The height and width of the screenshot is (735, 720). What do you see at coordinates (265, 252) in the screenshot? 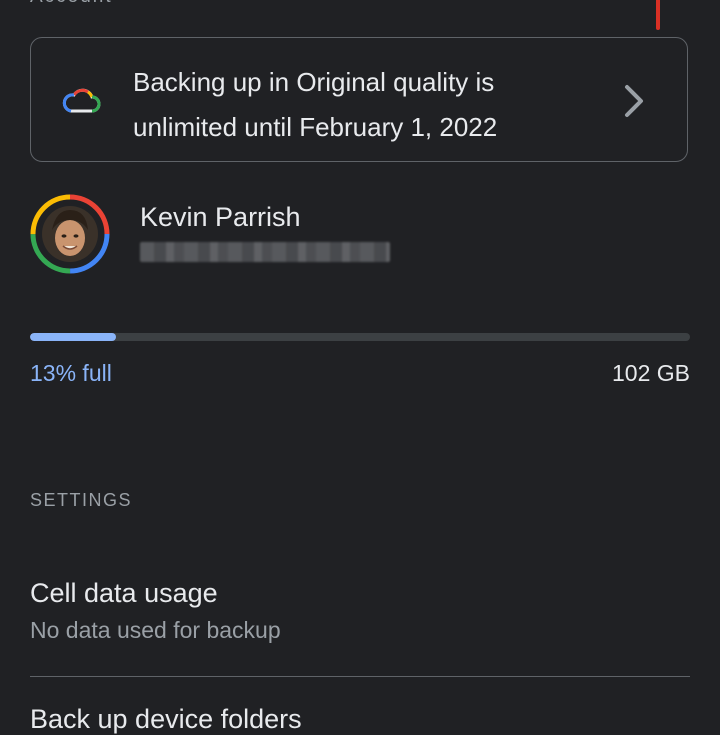
I see `redacted-email` at bounding box center [265, 252].